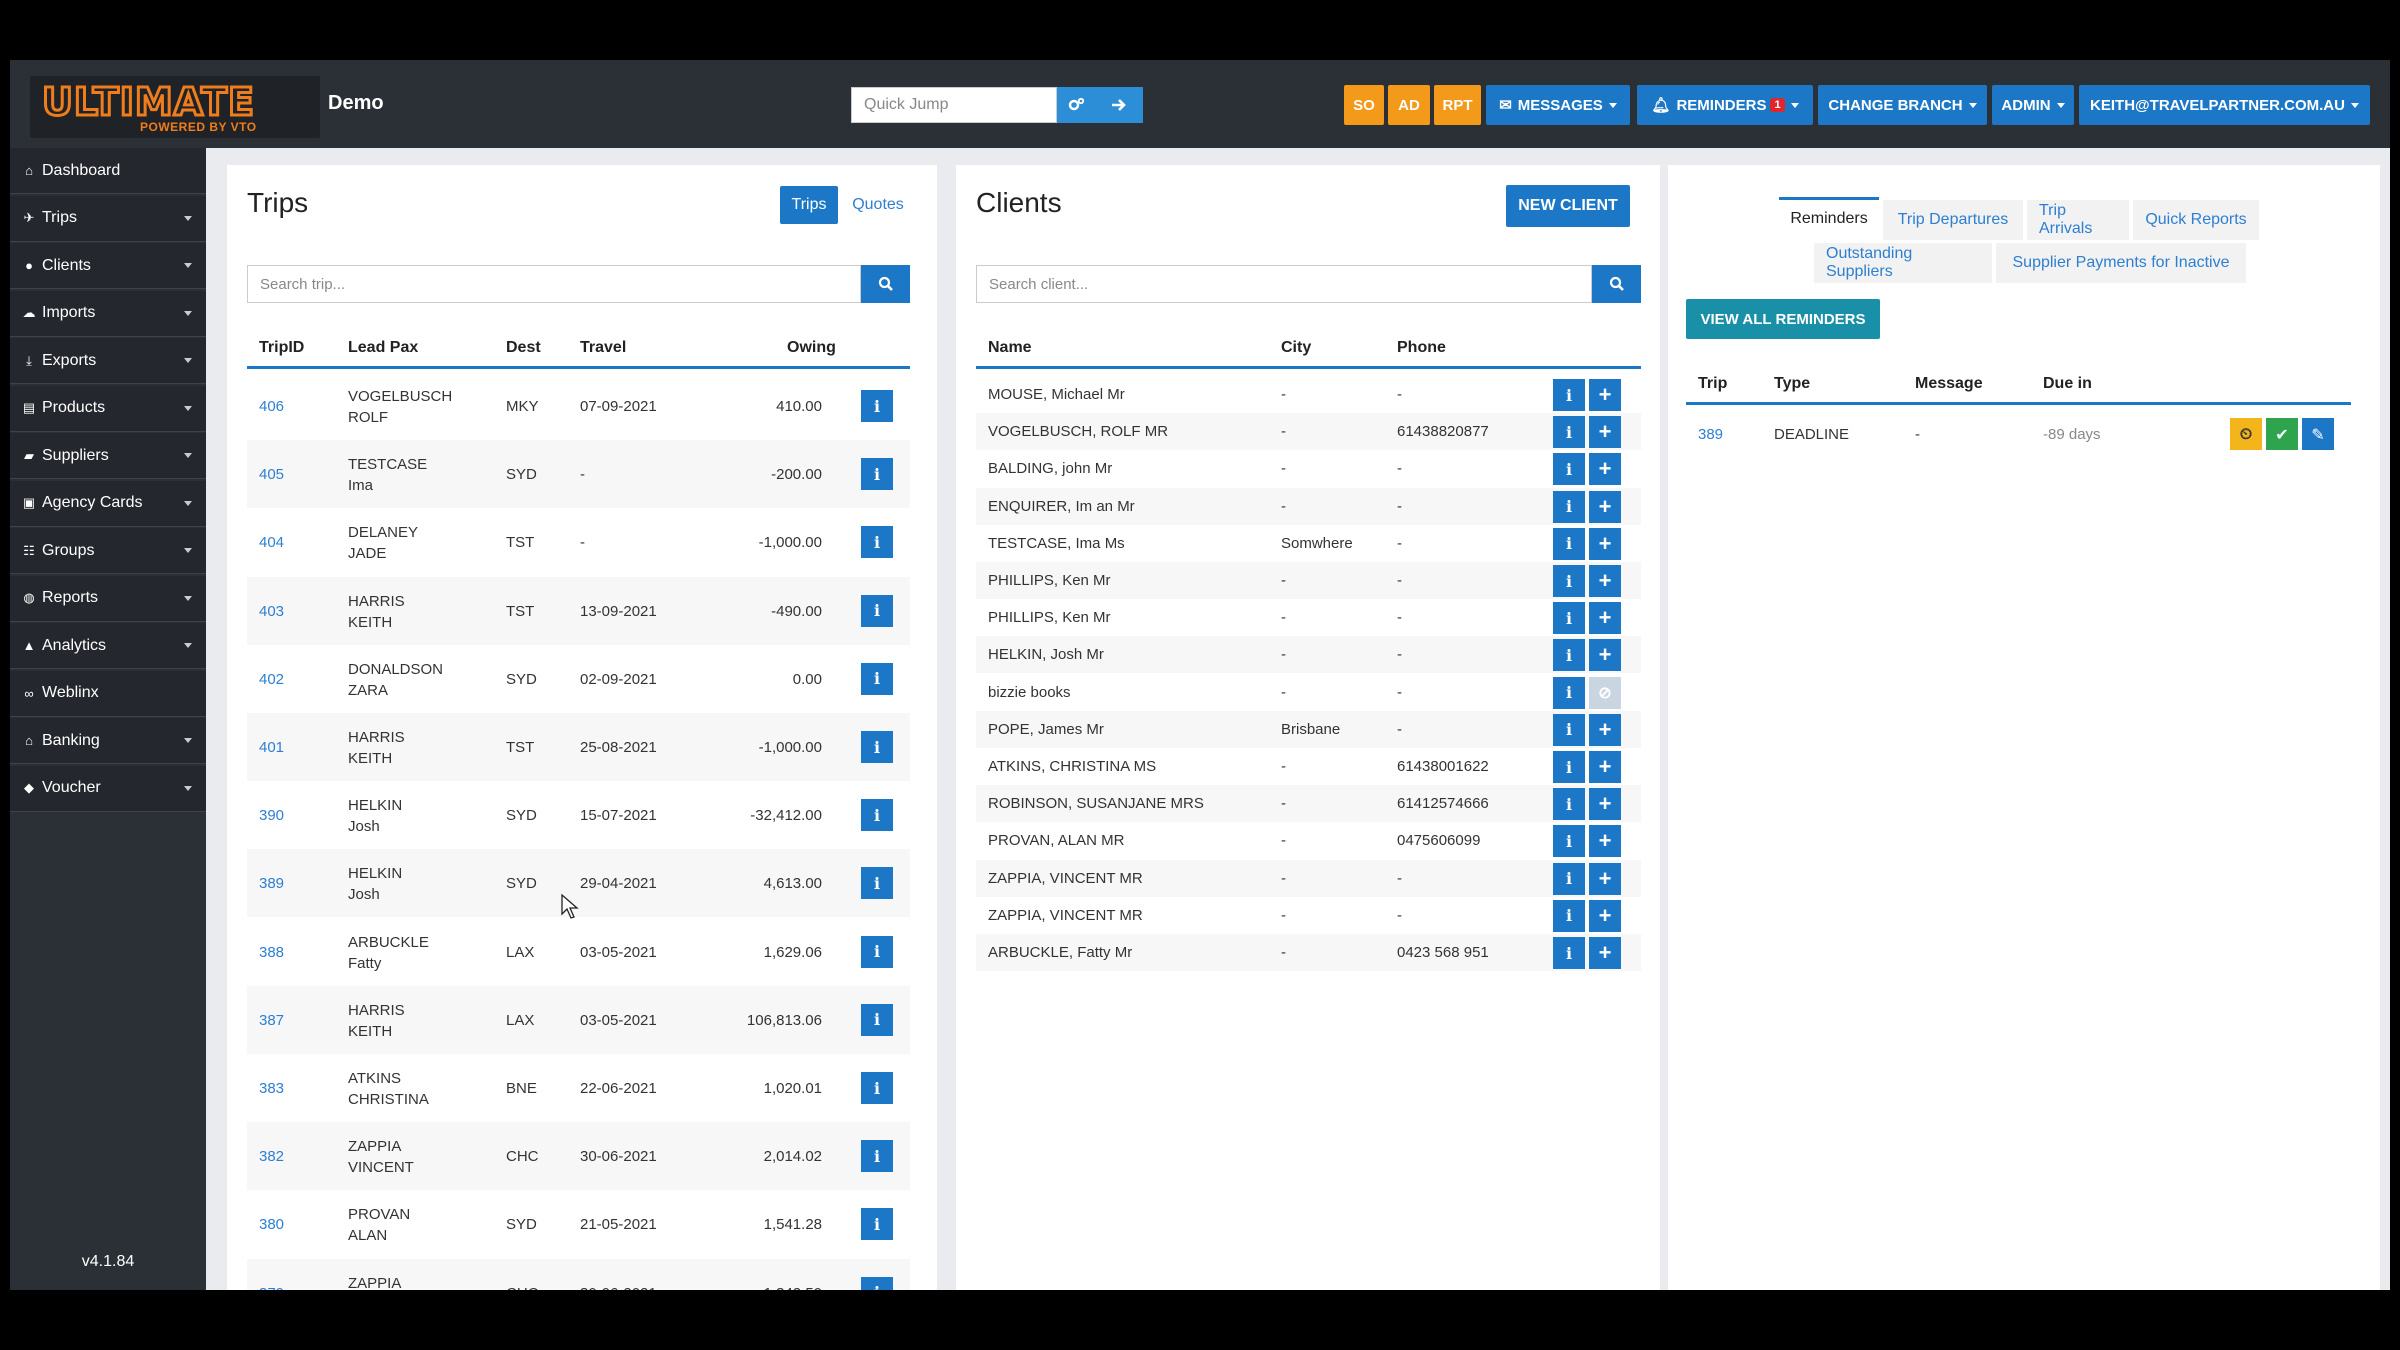 This screenshot has width=2400, height=1350. What do you see at coordinates (1710, 434) in the screenshot?
I see `reminder-trip-link: 389` at bounding box center [1710, 434].